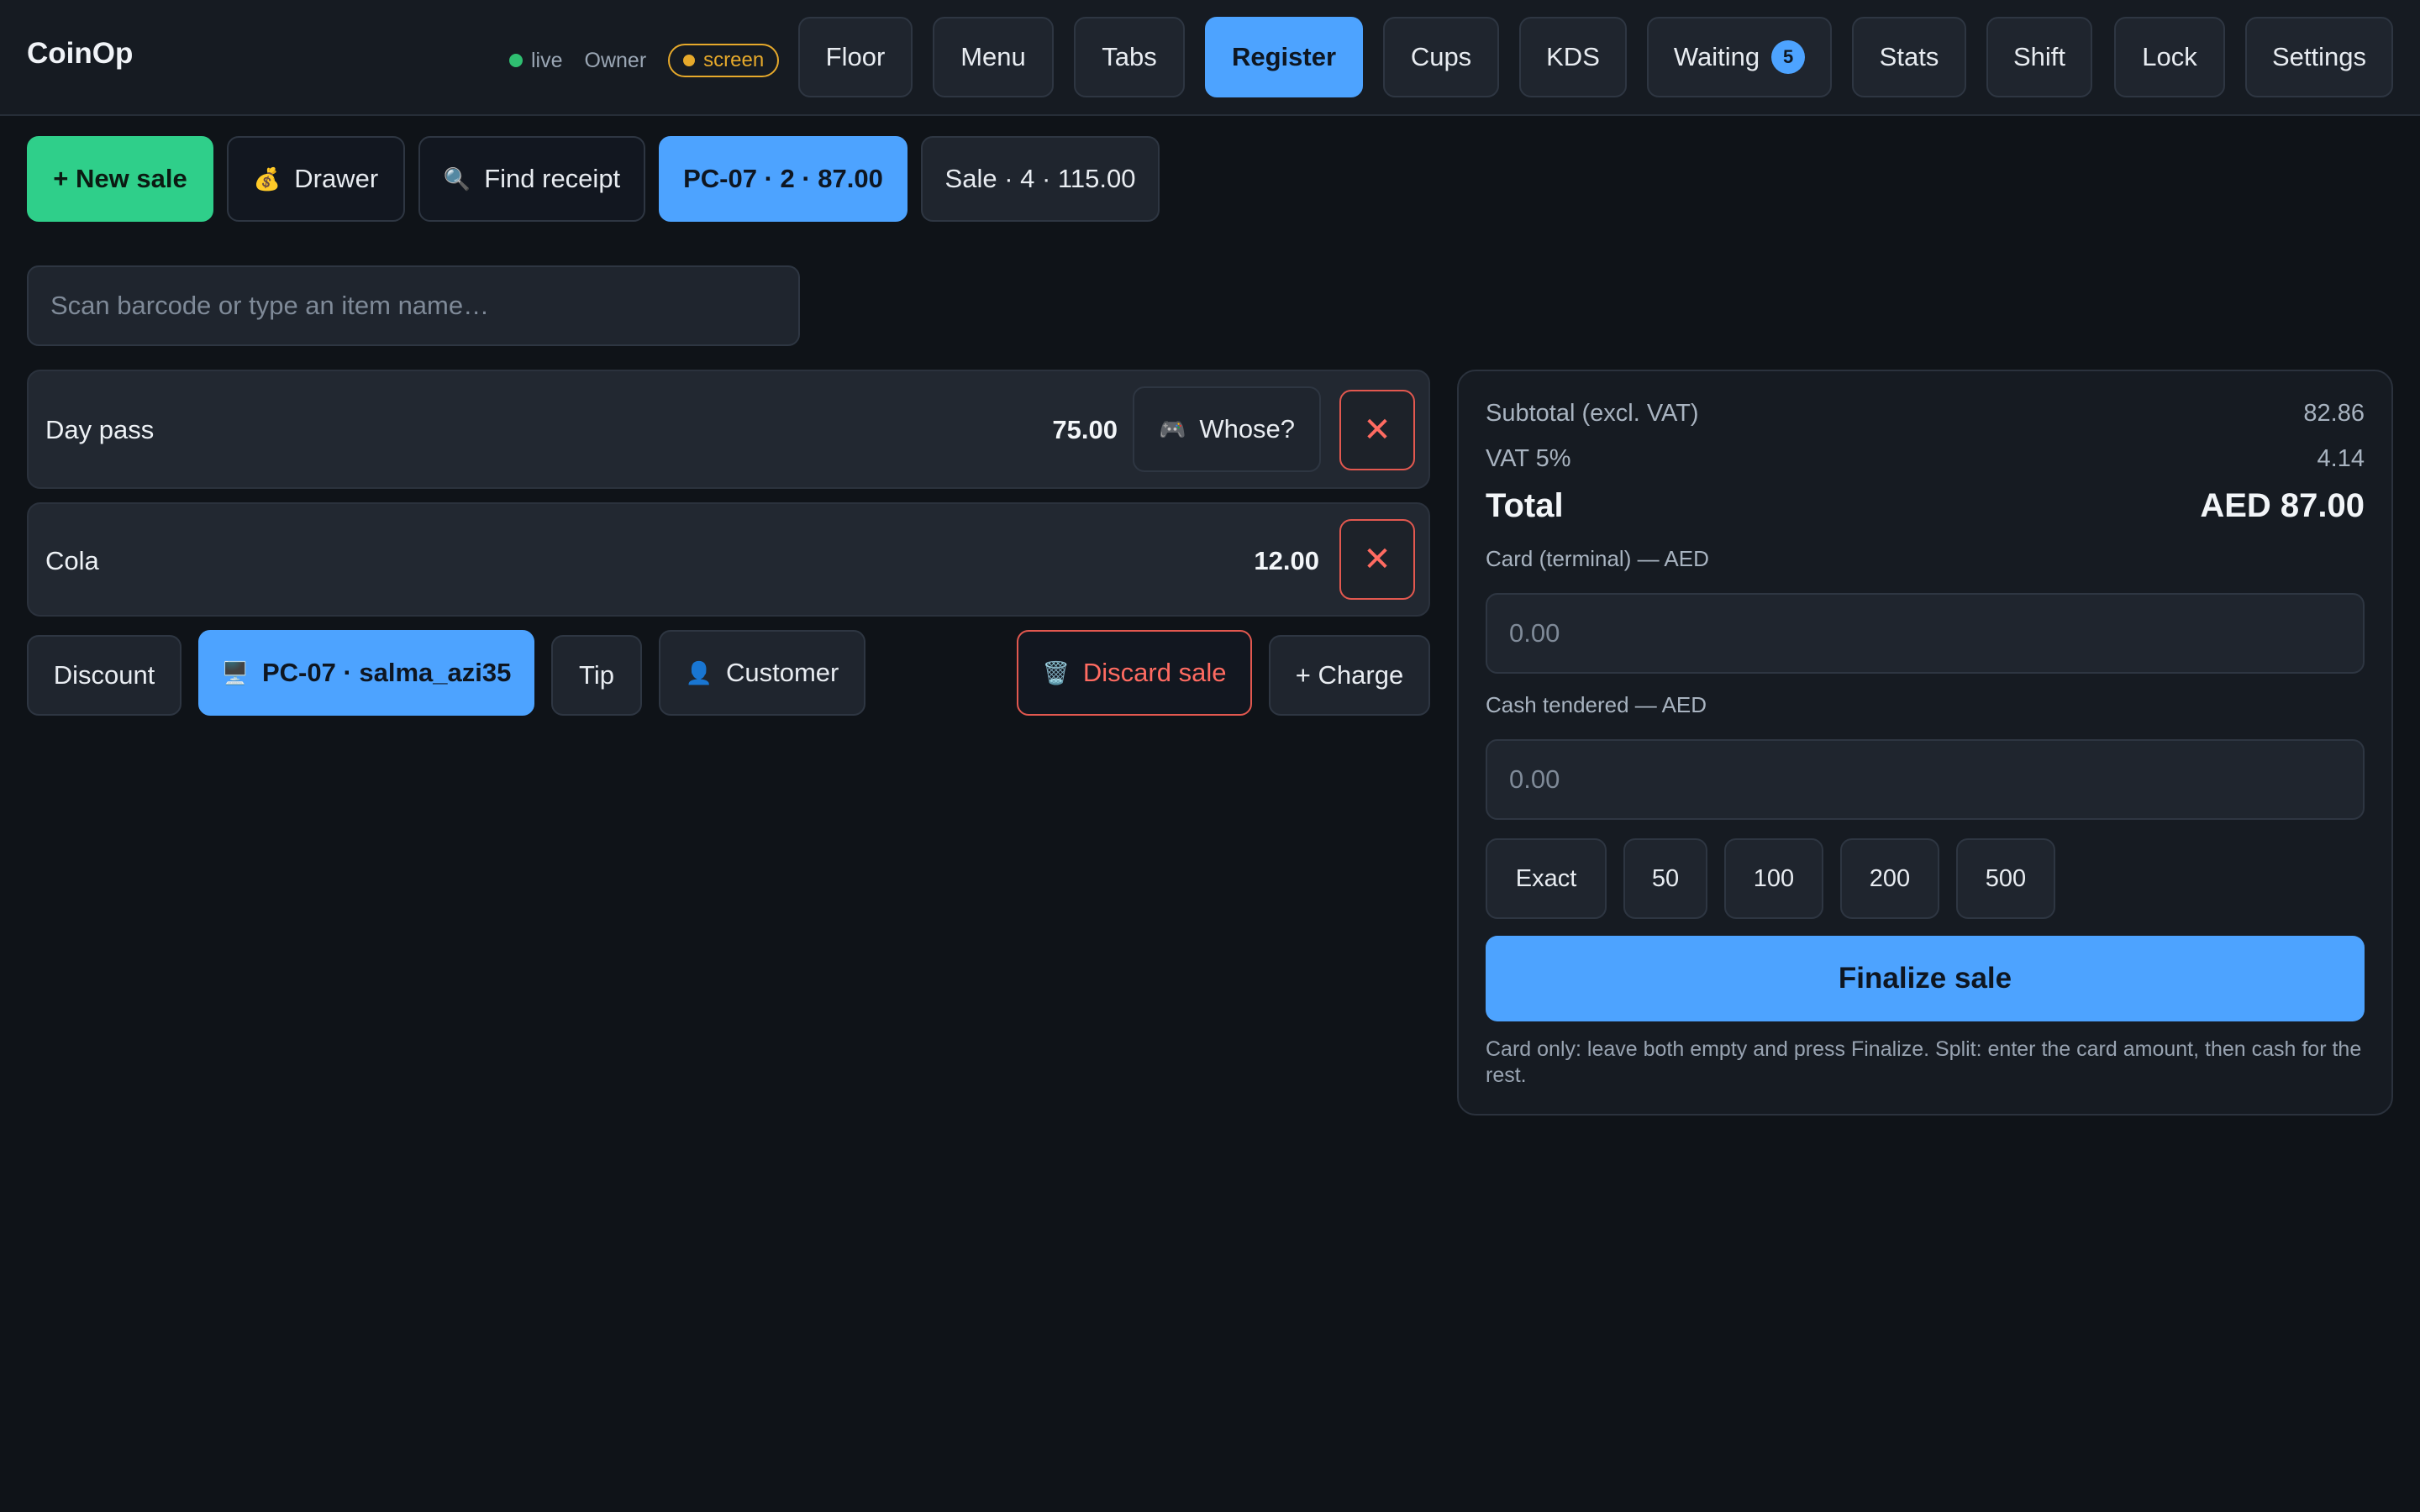 This screenshot has height=1512, width=2420. What do you see at coordinates (1925, 459) in the screenshot?
I see `vat-row: VAT 5% 4.14` at bounding box center [1925, 459].